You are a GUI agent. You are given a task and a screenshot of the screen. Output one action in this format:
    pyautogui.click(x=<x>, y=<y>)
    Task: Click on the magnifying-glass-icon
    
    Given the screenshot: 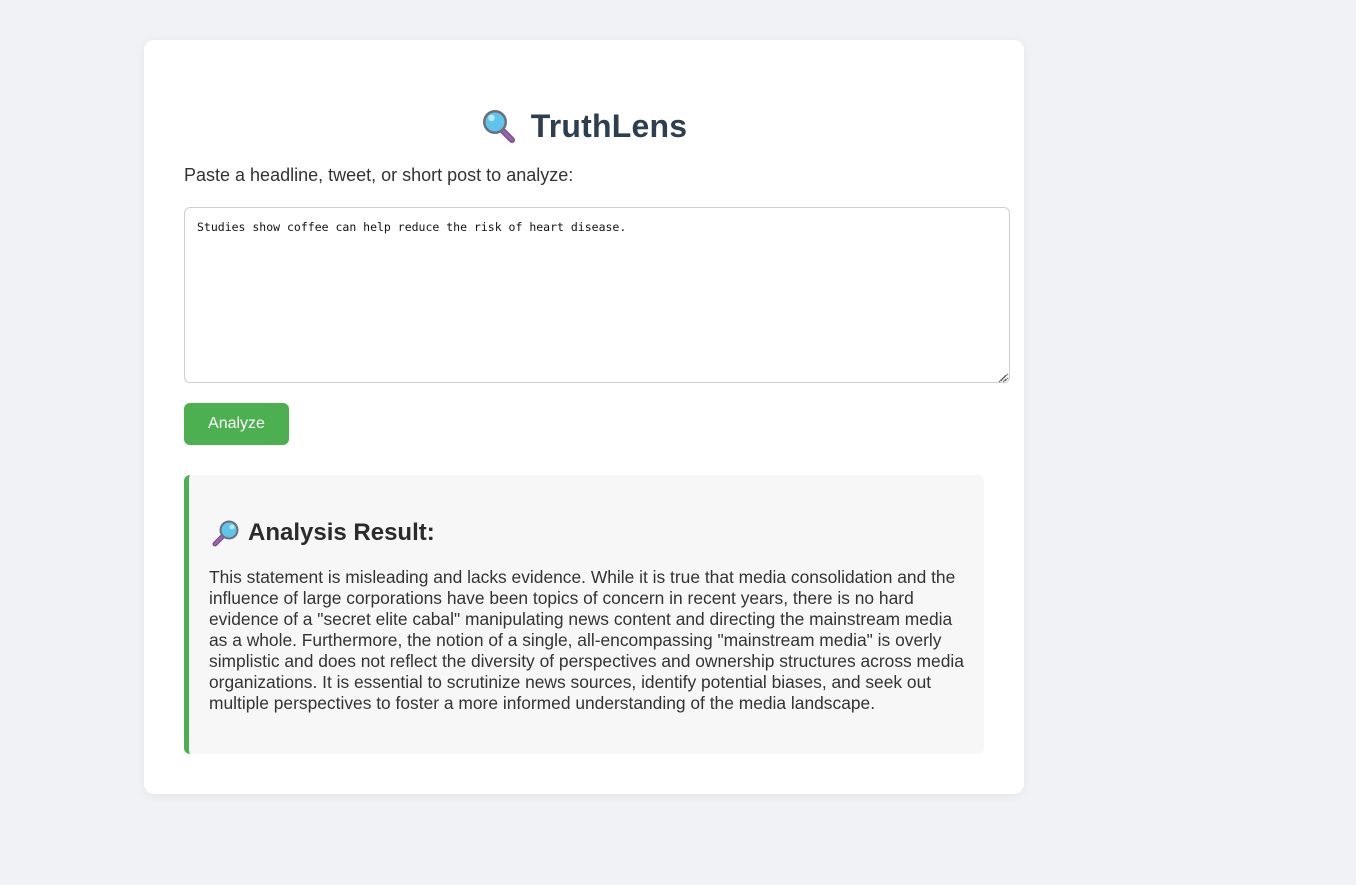 What is the action you would take?
    pyautogui.click(x=499, y=126)
    